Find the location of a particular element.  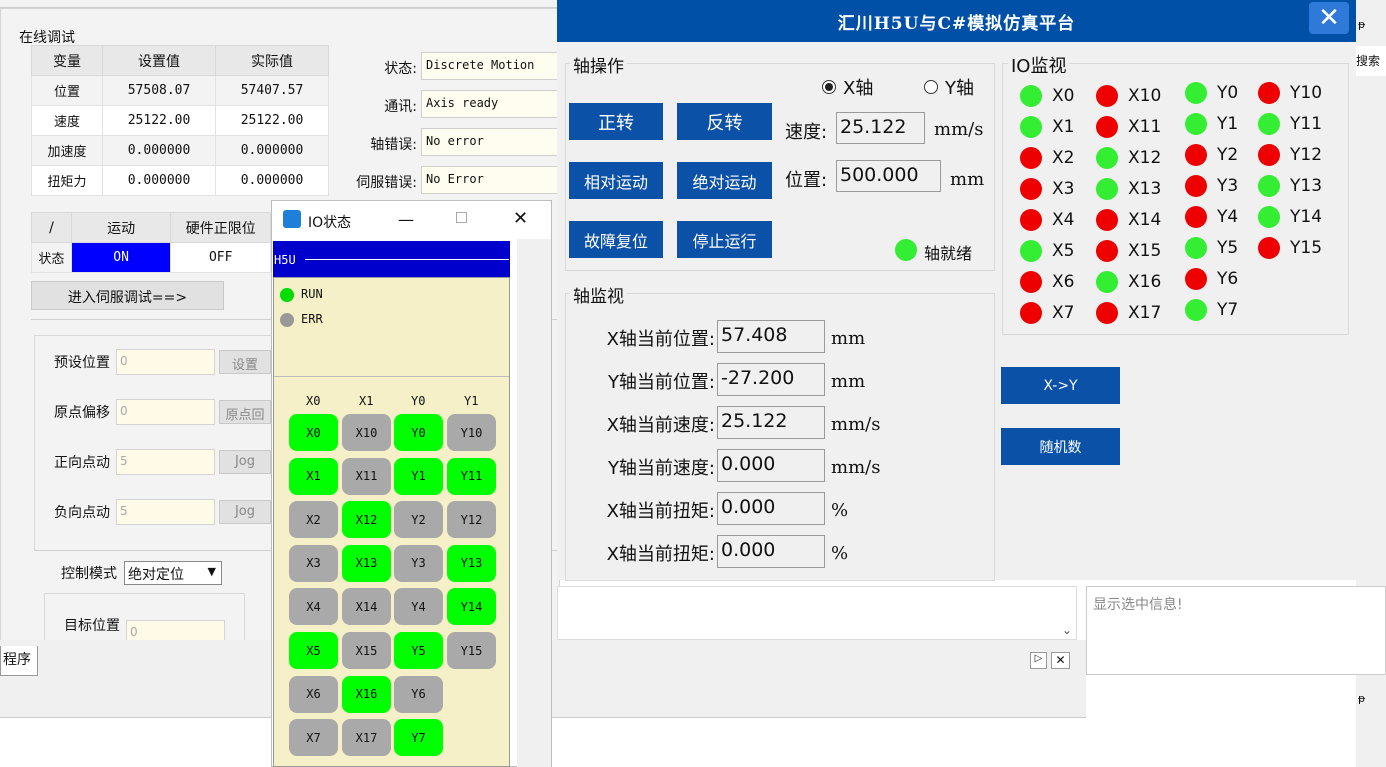

io-point-button: Y12 is located at coordinates (471, 520).